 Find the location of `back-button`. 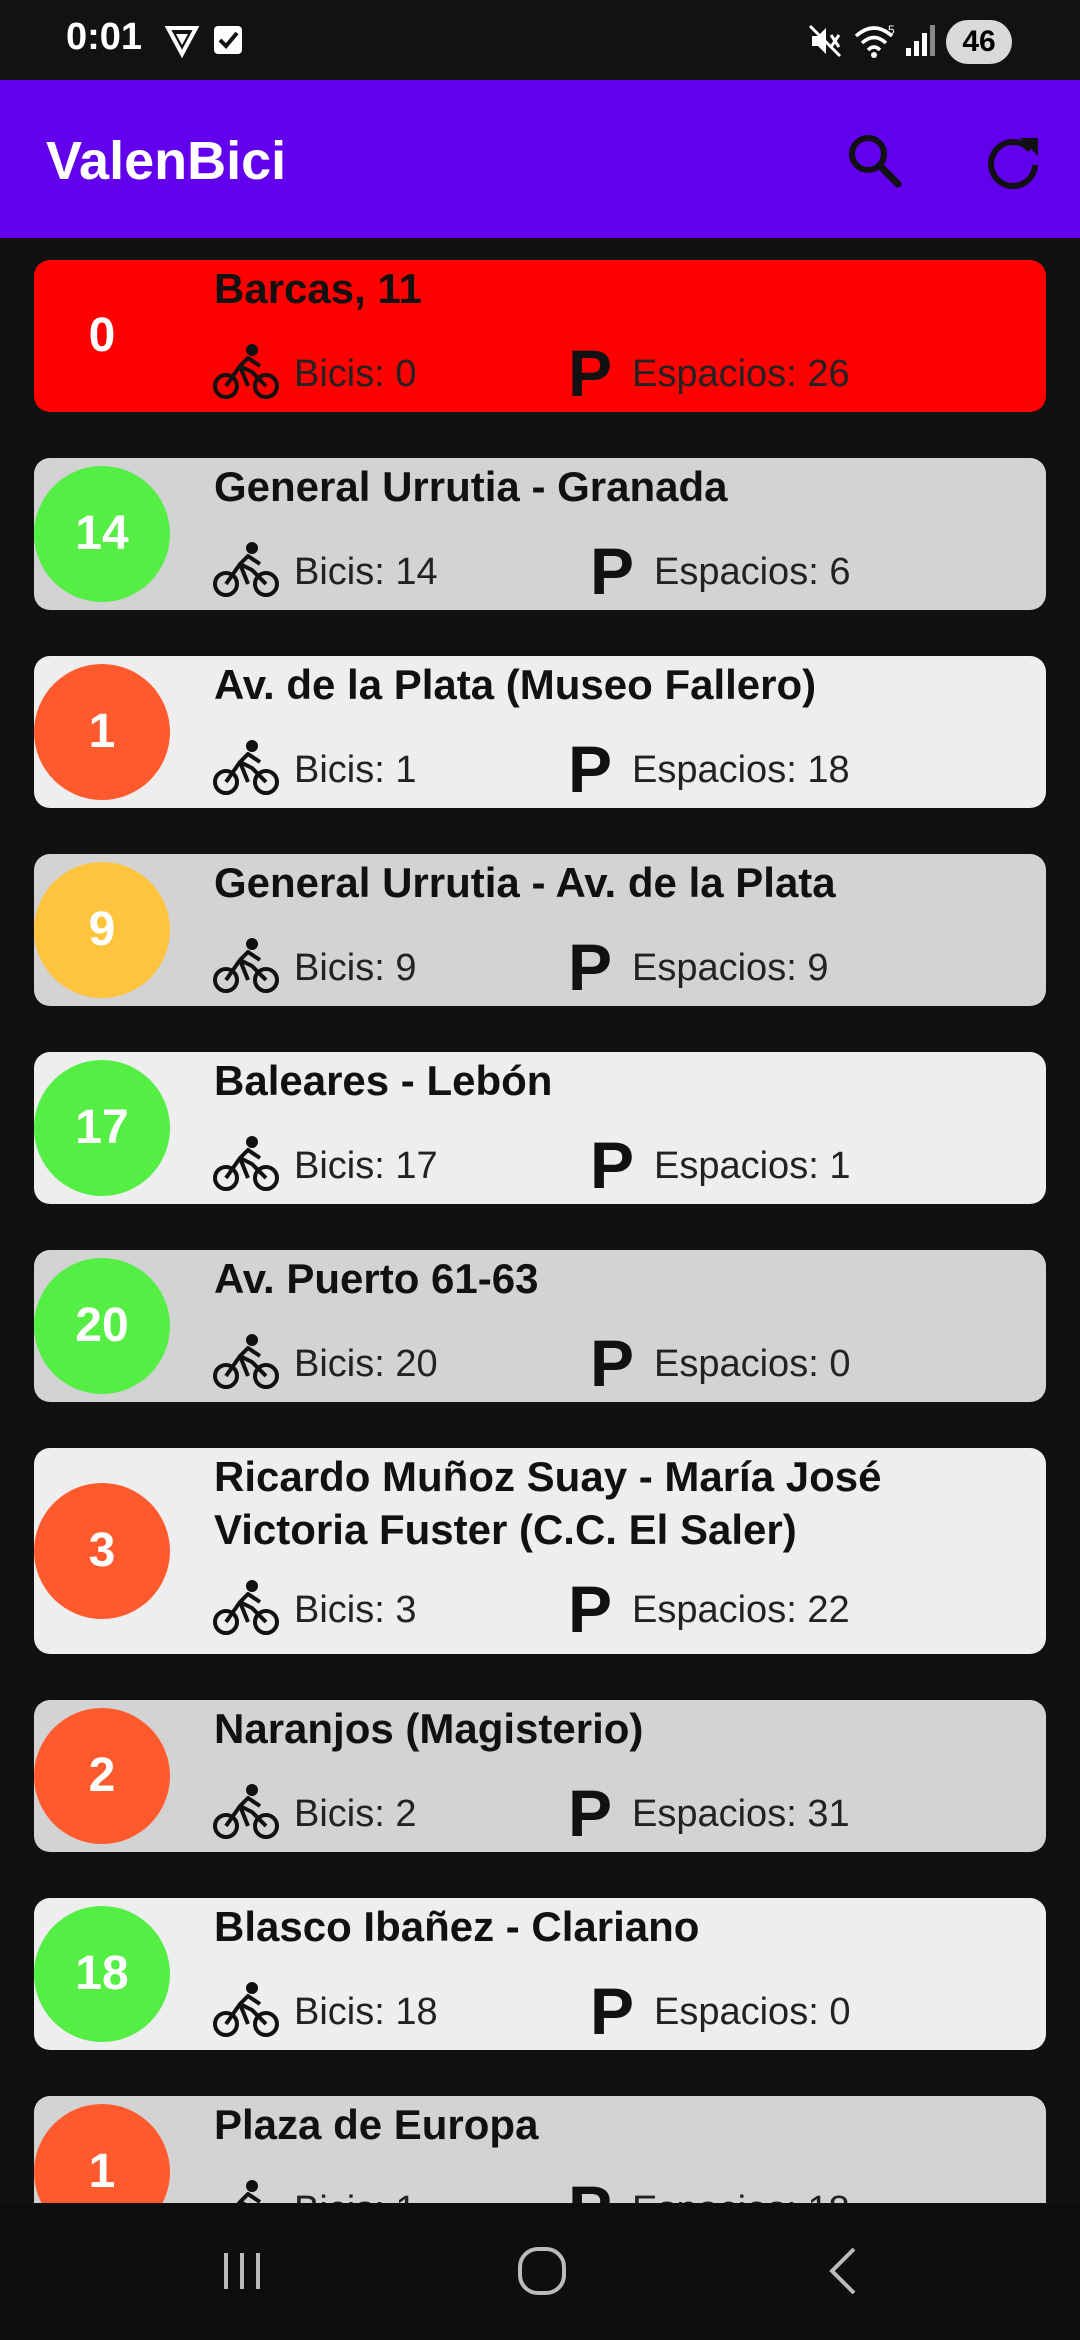

back-button is located at coordinates (846, 2271).